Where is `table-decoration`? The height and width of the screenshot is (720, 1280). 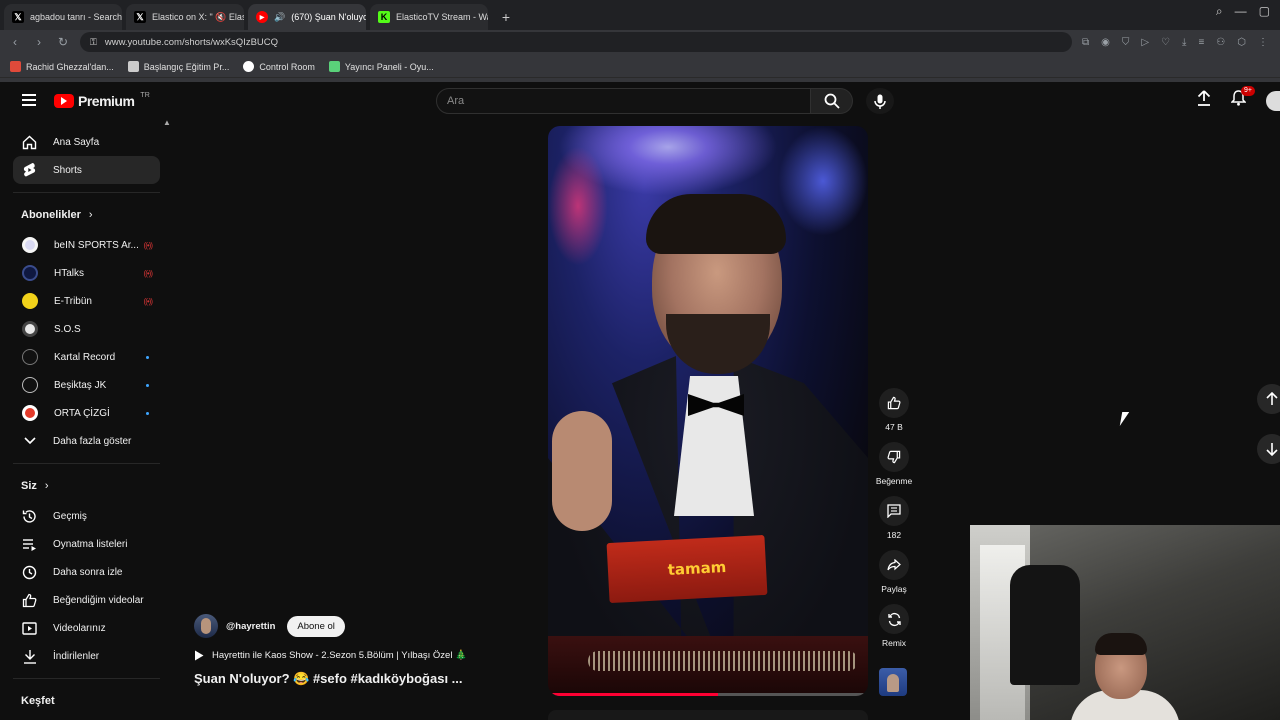 table-decoration is located at coordinates (723, 661).